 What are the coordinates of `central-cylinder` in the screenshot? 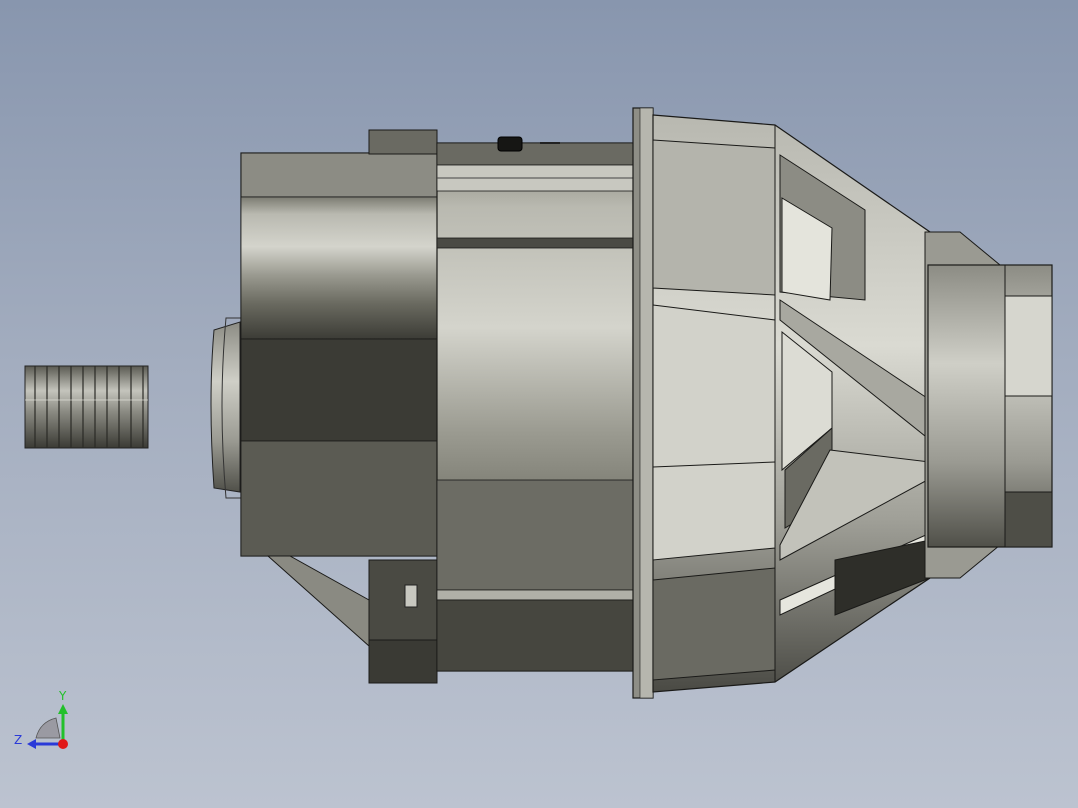 It's located at (535, 404).